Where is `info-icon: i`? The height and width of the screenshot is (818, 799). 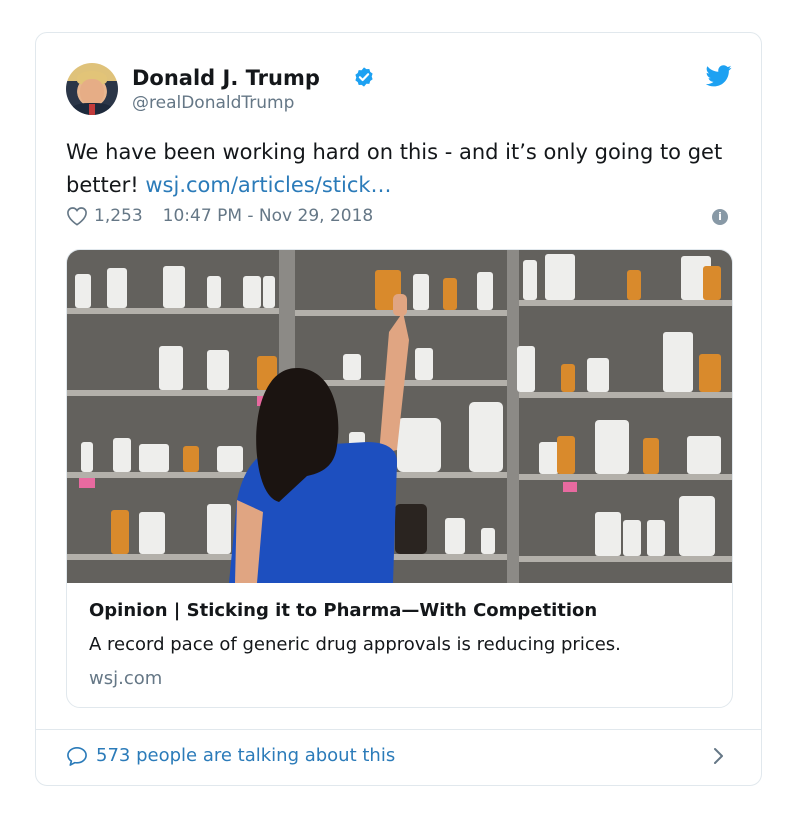 info-icon: i is located at coordinates (720, 217).